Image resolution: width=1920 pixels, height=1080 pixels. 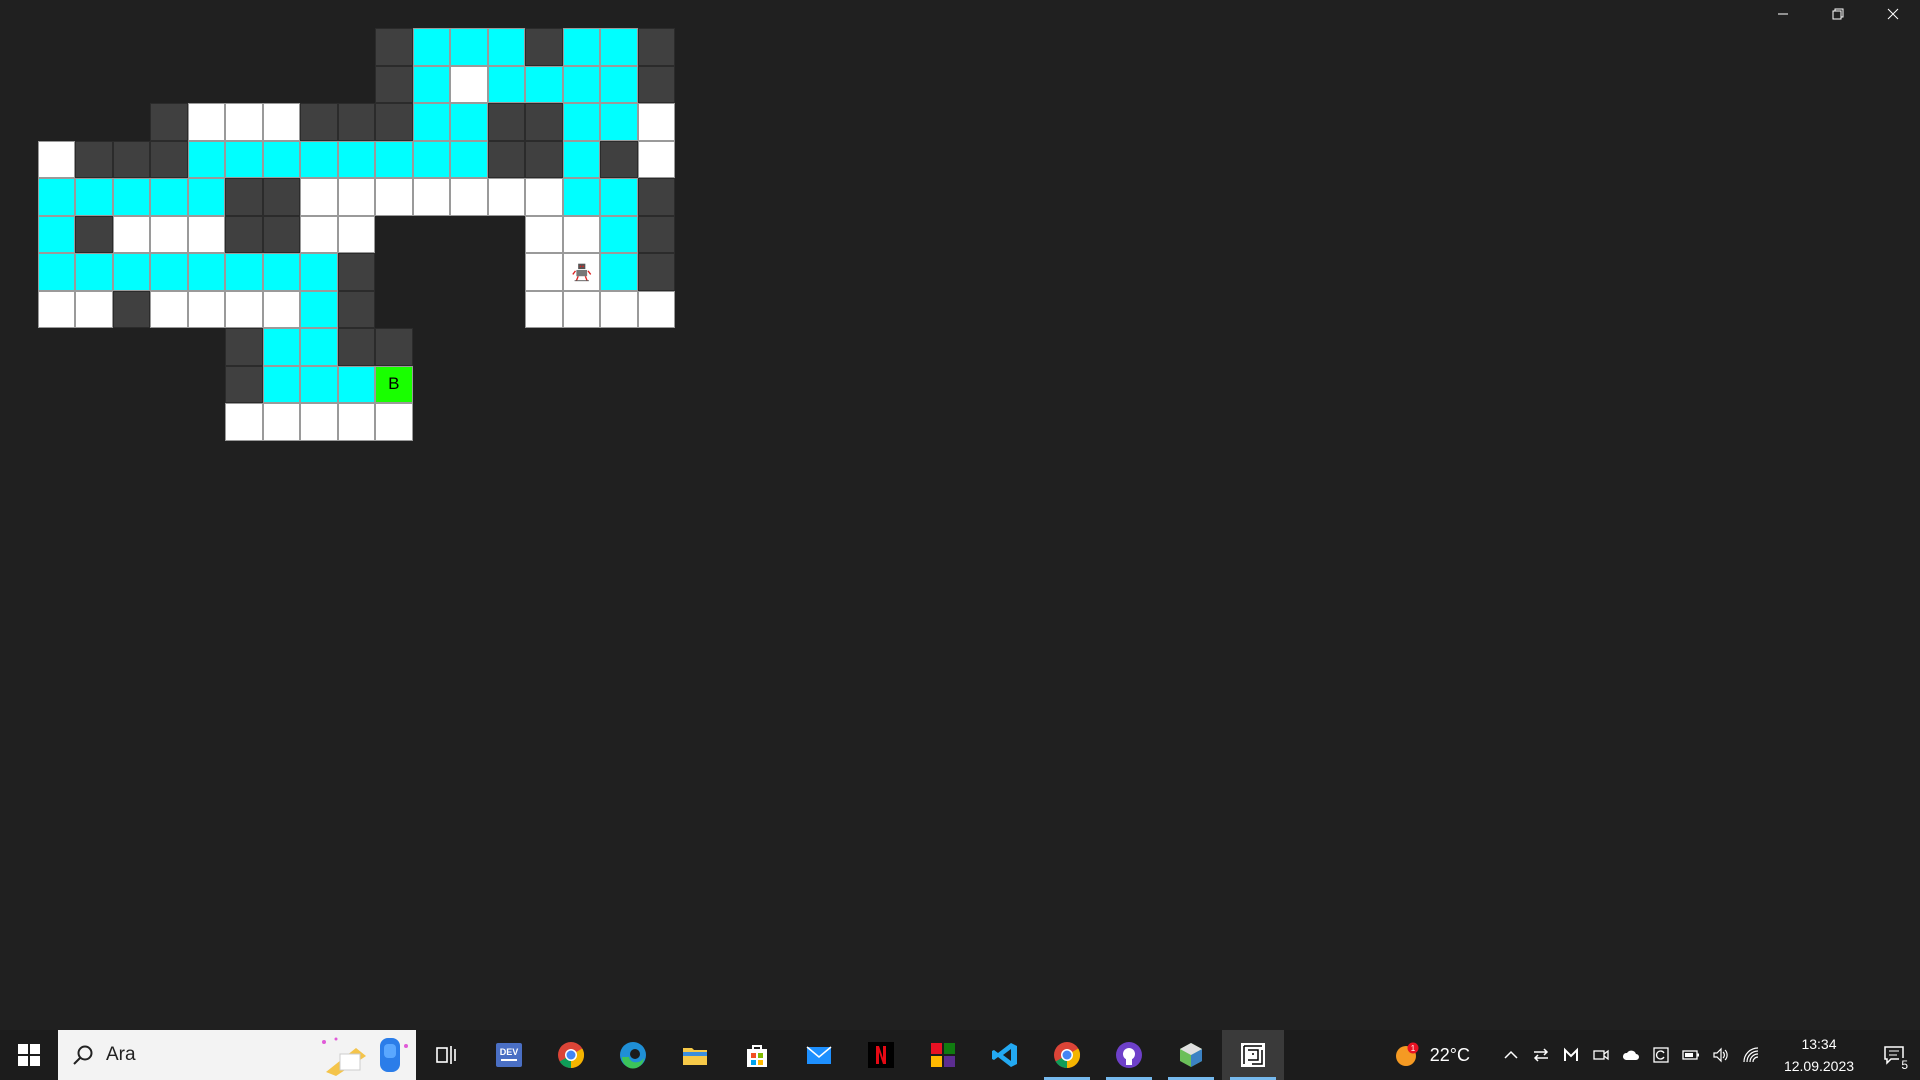 I want to click on taskbar: Ara DEV 1 22°C 13:34 12.09.2023 5, so click(x=960, y=1055).